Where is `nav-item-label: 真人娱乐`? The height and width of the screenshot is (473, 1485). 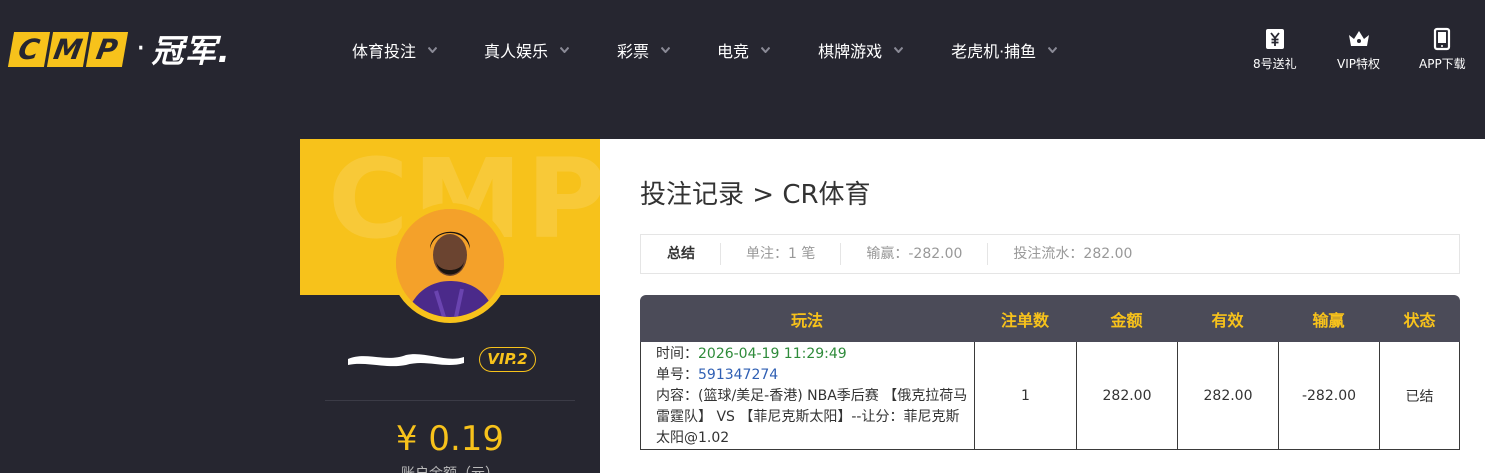
nav-item-label: 真人娱乐 is located at coordinates (516, 51).